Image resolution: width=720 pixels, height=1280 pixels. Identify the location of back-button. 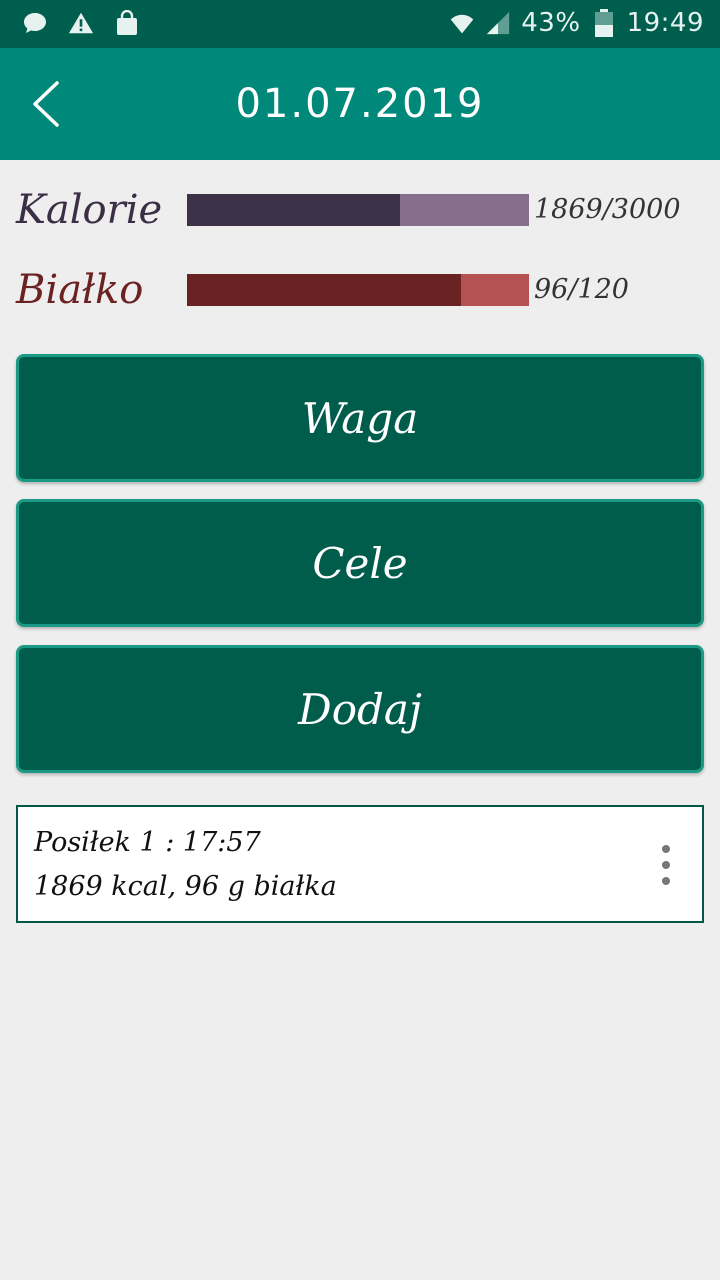
(46, 104).